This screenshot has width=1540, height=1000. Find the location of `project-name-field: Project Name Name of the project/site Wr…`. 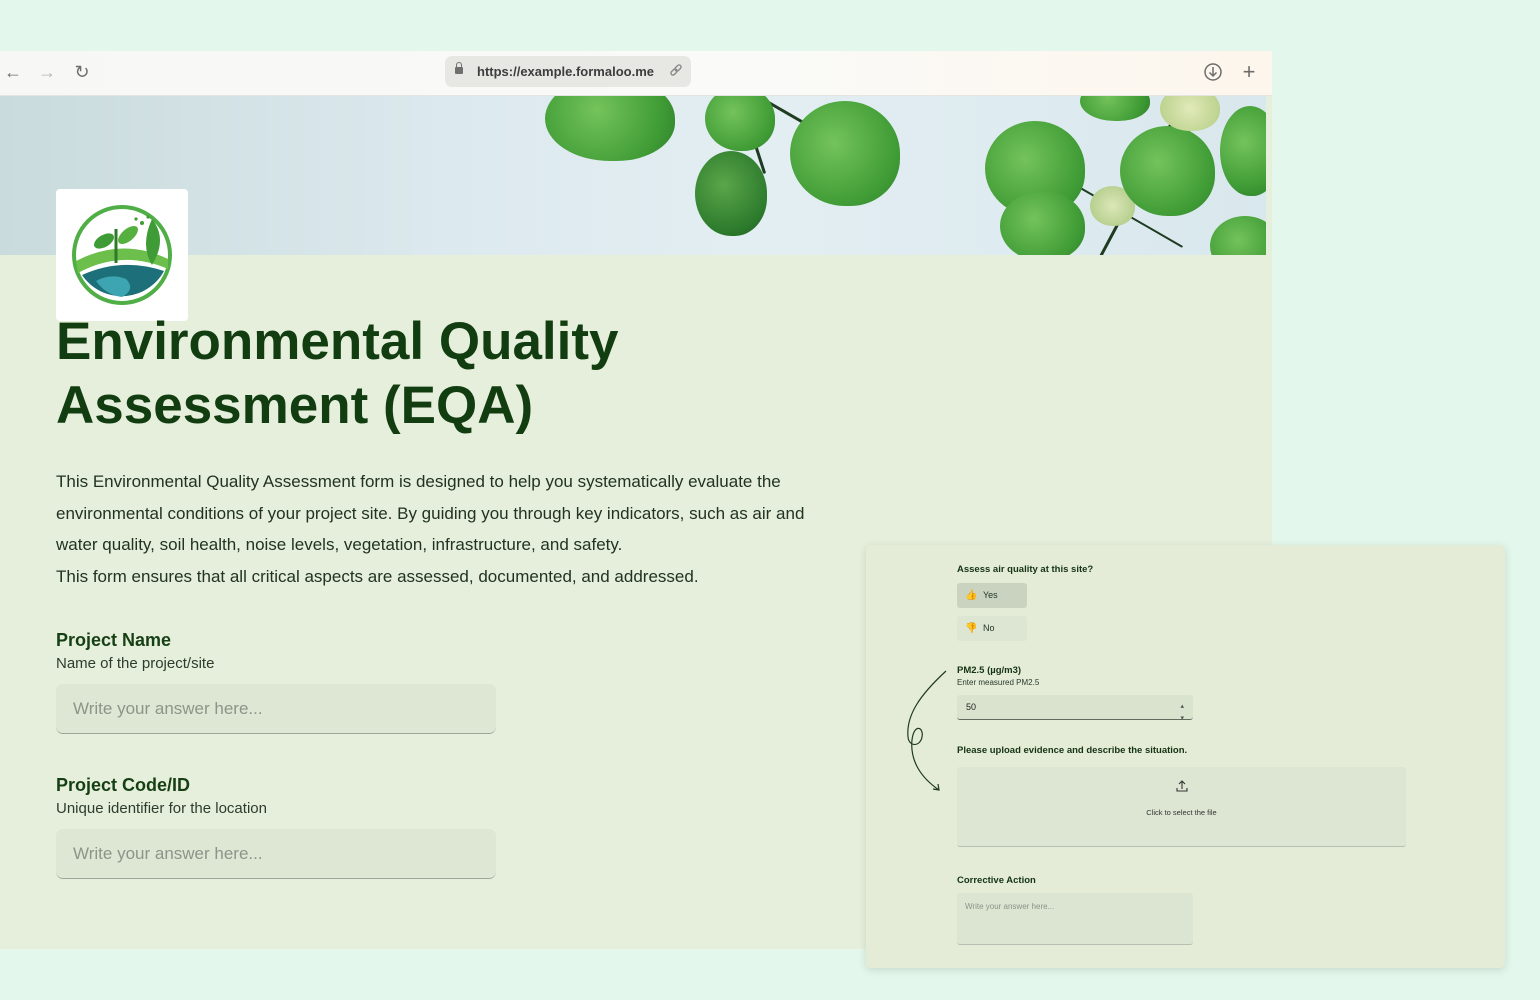

project-name-field: Project Name Name of the project/site Wr… is located at coordinates (466, 682).